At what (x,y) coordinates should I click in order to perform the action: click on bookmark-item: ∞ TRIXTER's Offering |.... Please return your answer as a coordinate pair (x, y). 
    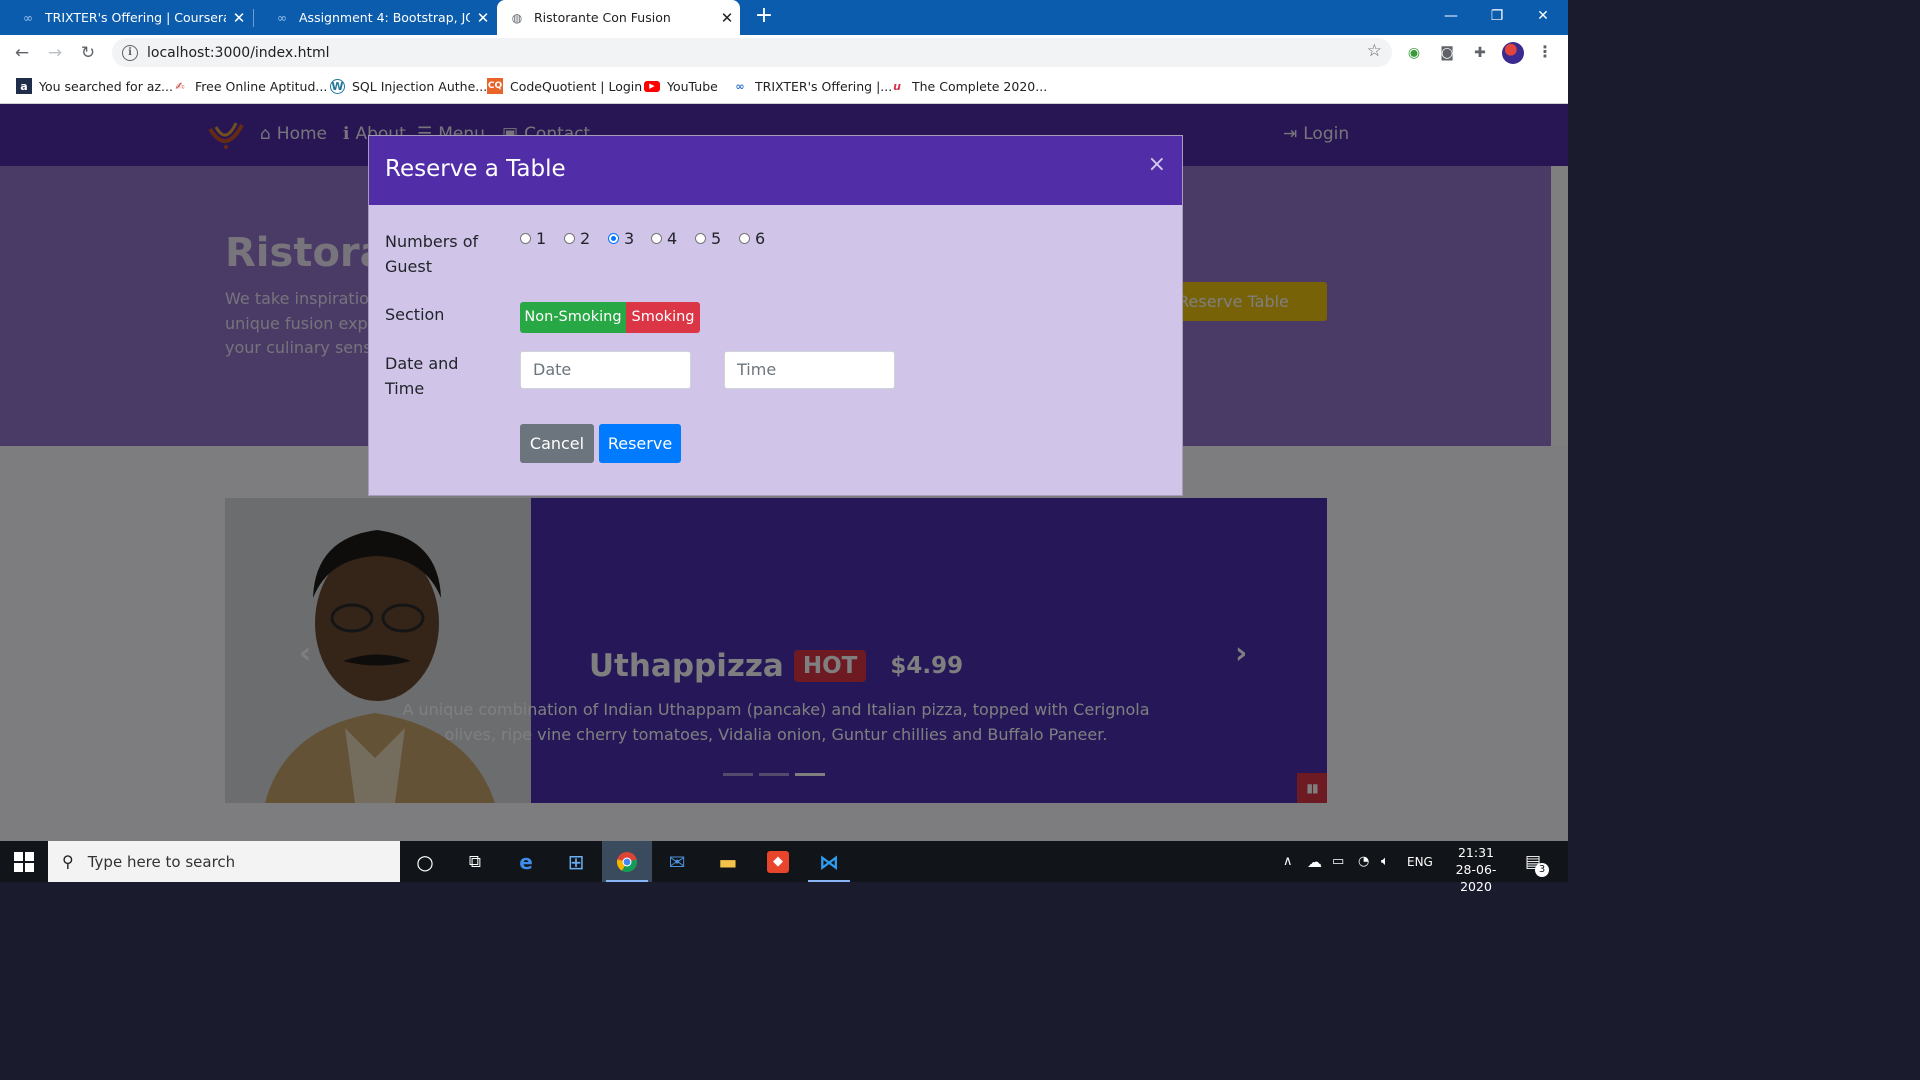
    Looking at the image, I should click on (812, 86).